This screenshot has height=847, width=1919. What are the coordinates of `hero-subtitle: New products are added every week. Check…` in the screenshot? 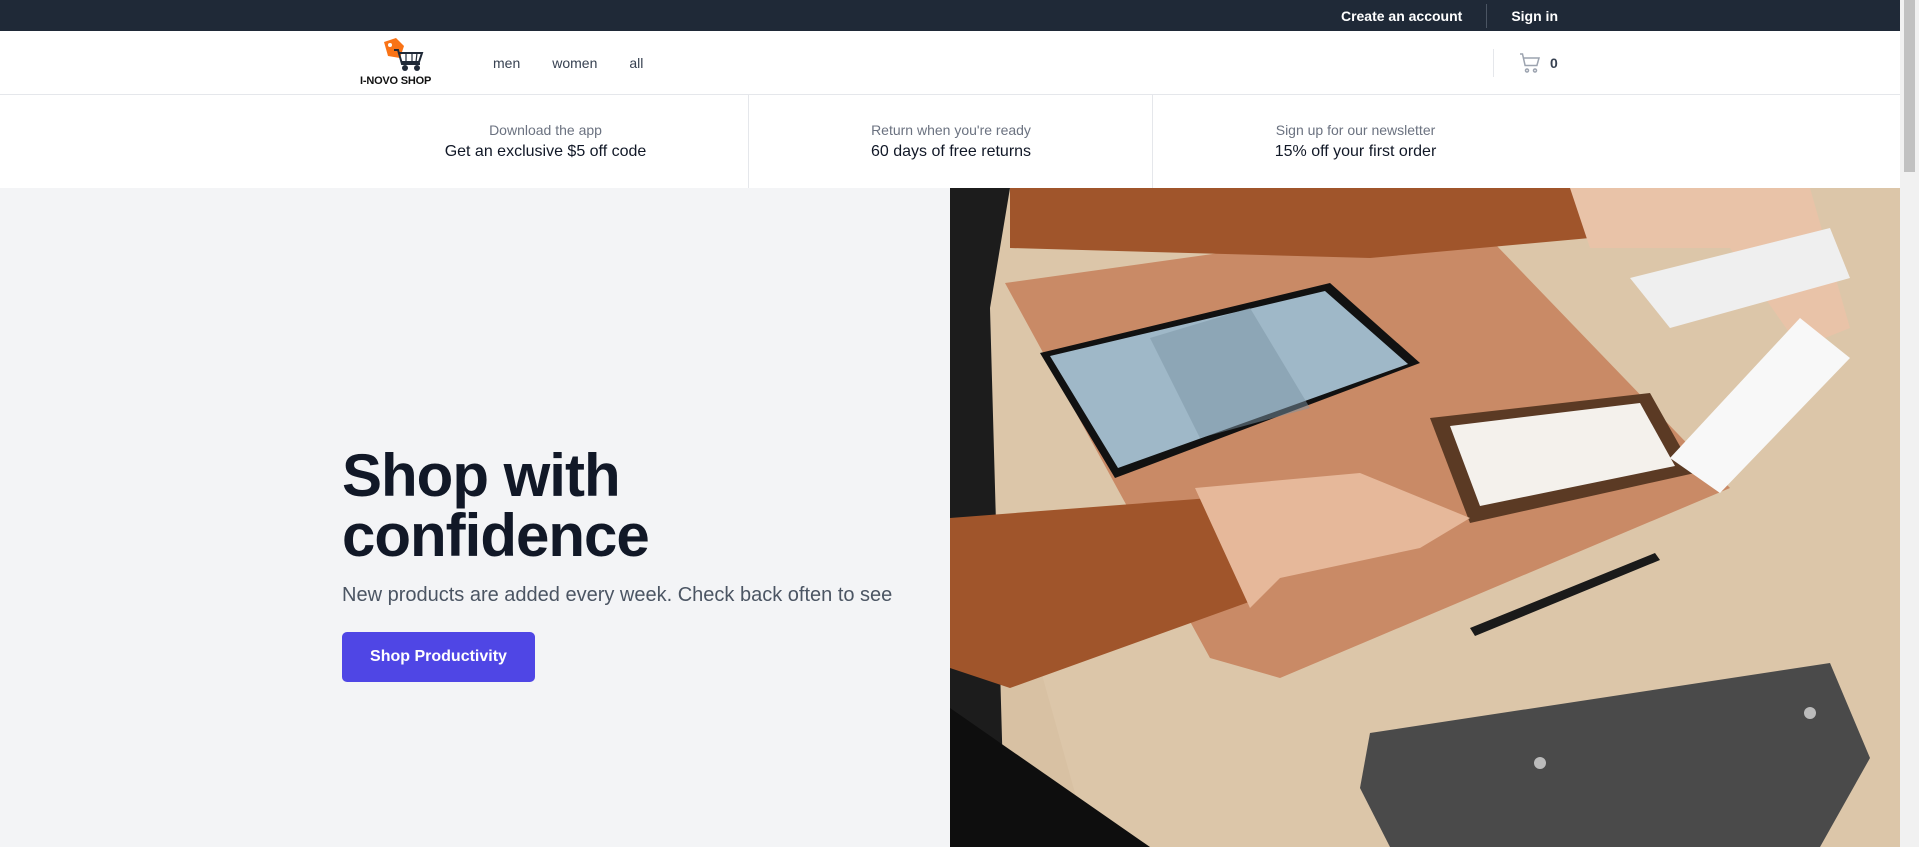 It's located at (617, 595).